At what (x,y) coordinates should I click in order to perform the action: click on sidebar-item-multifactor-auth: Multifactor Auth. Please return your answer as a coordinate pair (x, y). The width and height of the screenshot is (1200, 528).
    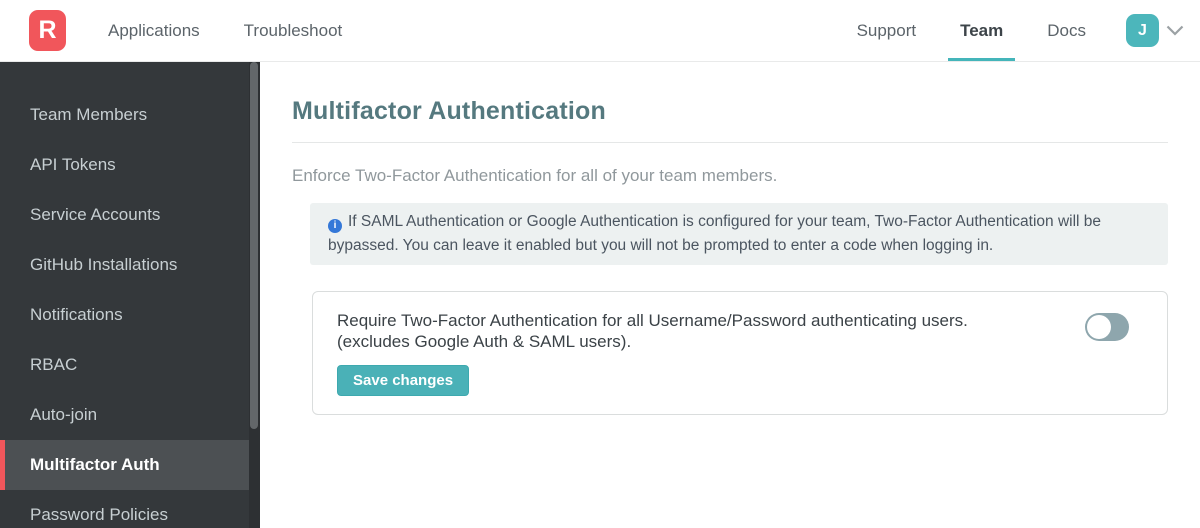
    Looking at the image, I should click on (130, 465).